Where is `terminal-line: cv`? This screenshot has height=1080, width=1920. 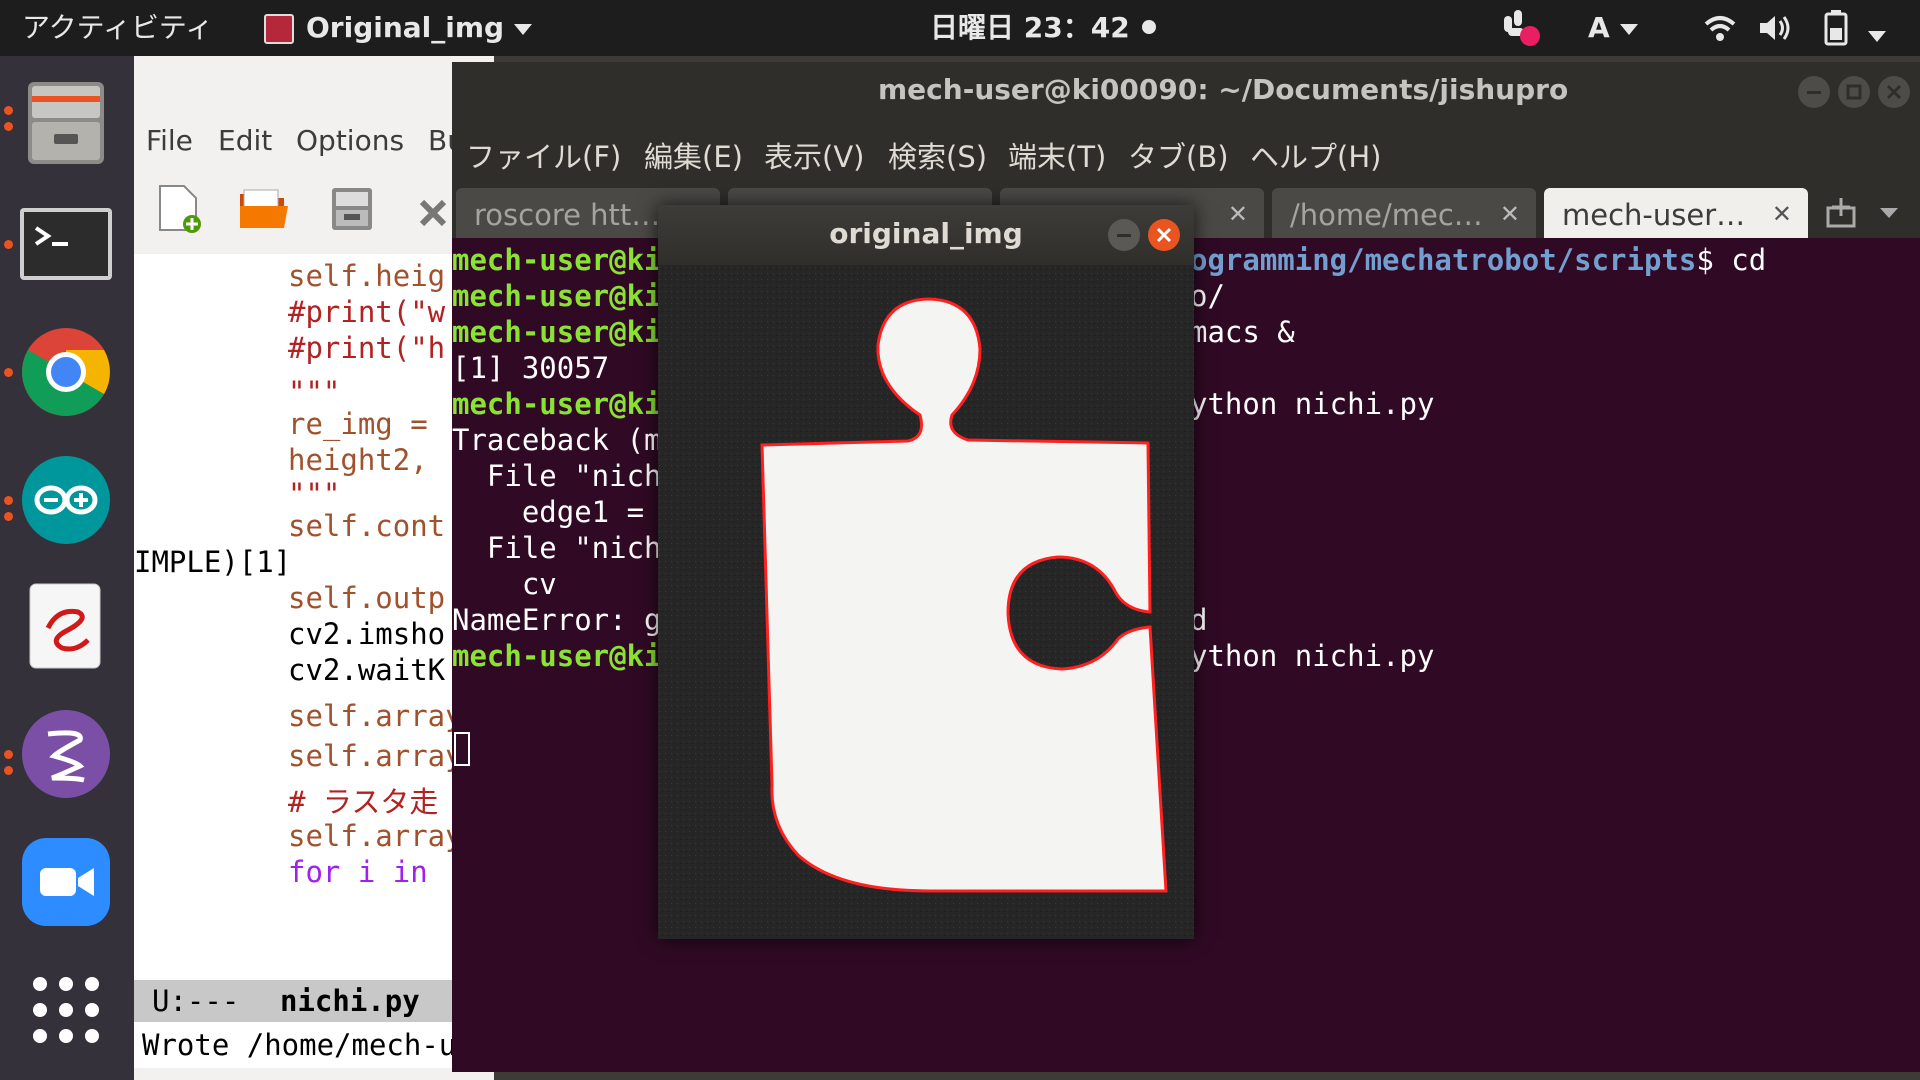 terminal-line: cv is located at coordinates (504, 584).